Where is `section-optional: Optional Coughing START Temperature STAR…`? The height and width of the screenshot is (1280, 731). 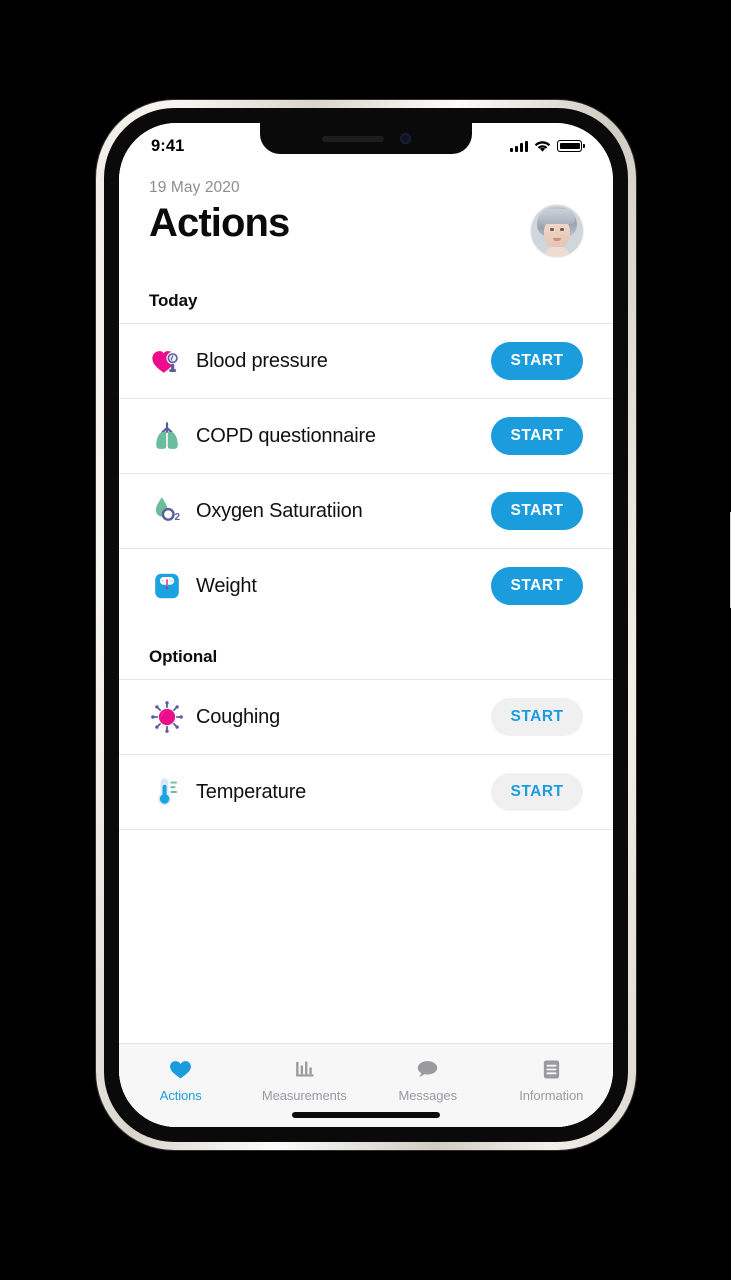 section-optional: Optional Coughing START Temperature STAR… is located at coordinates (366, 726).